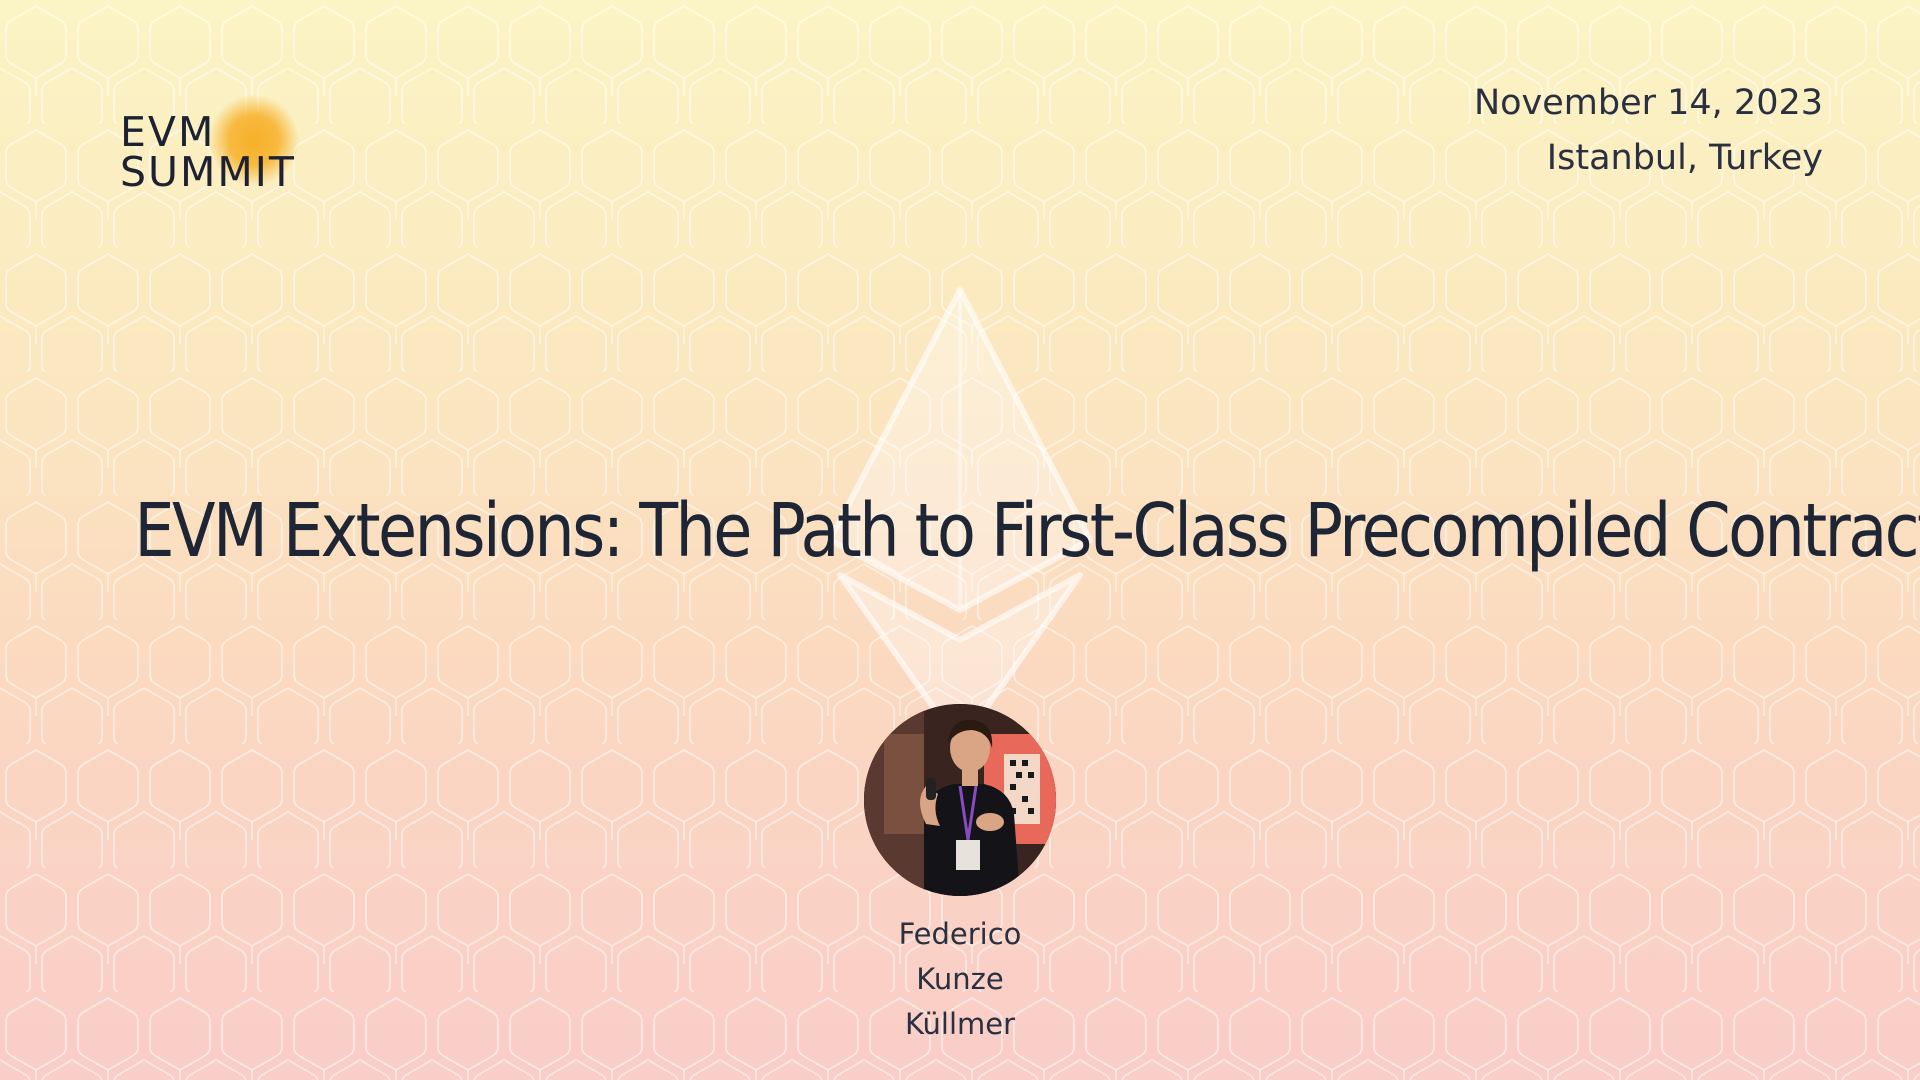 The width and height of the screenshot is (1920, 1080). I want to click on speaker-middle-name: Kunze, so click(960, 979).